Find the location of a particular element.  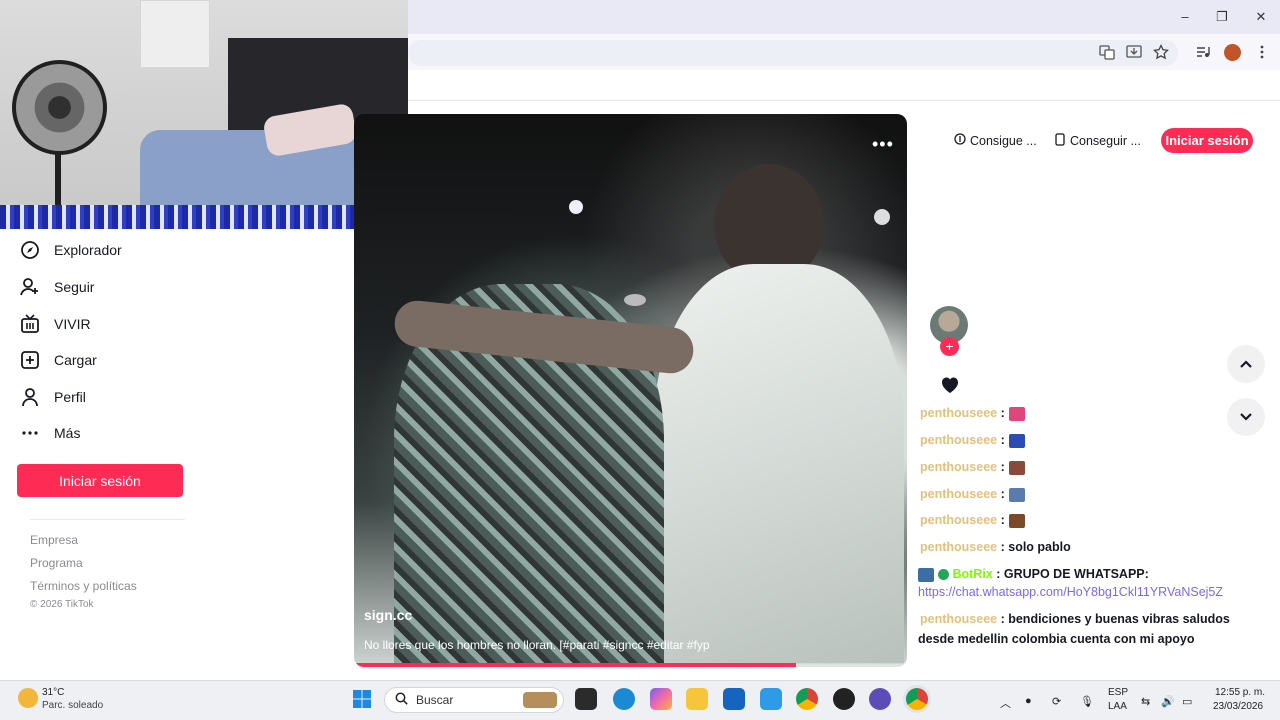

chevron-up-icon is located at coordinates (1246, 364).